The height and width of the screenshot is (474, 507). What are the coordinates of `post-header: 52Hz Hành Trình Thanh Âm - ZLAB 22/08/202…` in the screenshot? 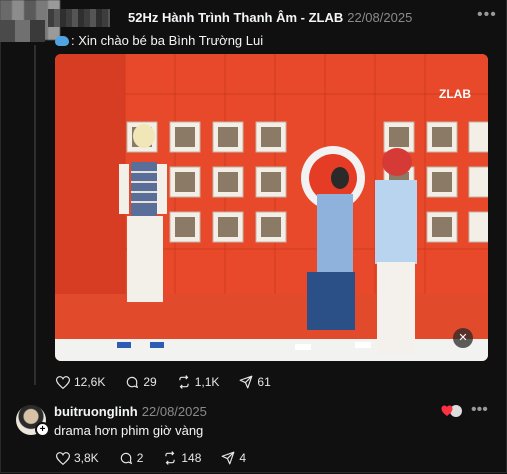 It's located at (270, 17).